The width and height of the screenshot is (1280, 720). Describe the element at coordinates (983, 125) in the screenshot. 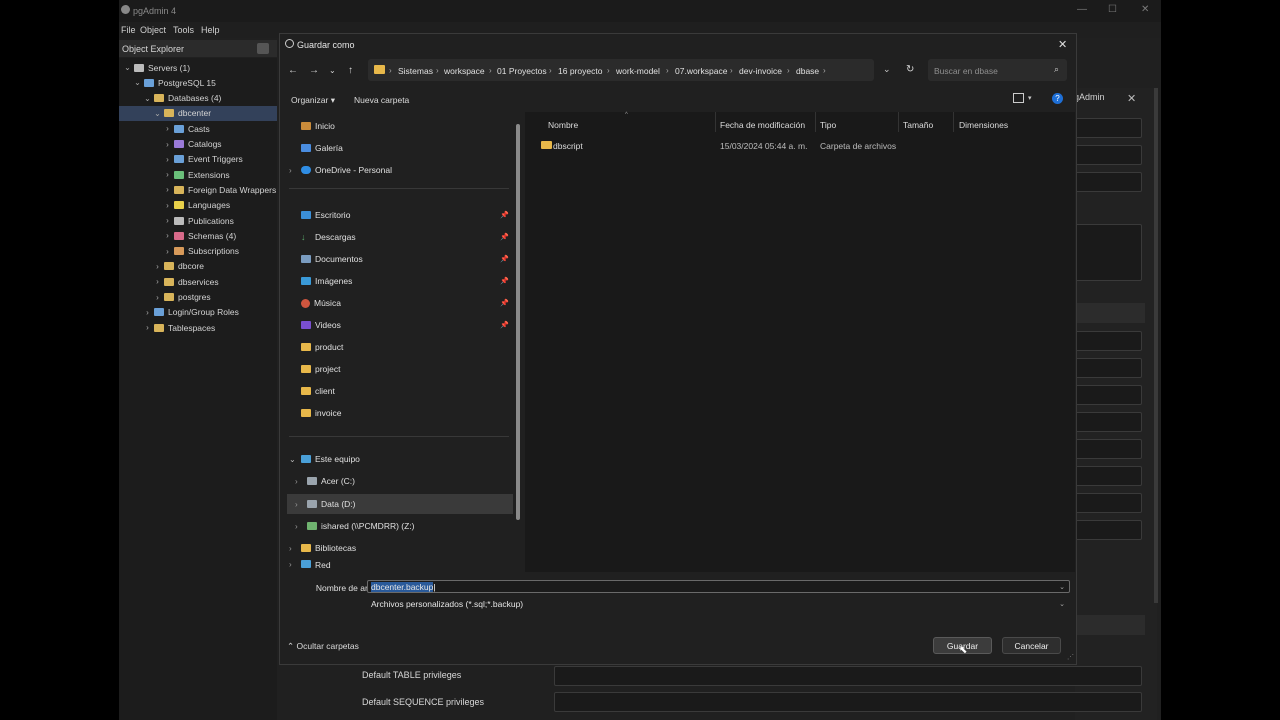

I see `column-header-dimensions: Dimensiones` at that location.